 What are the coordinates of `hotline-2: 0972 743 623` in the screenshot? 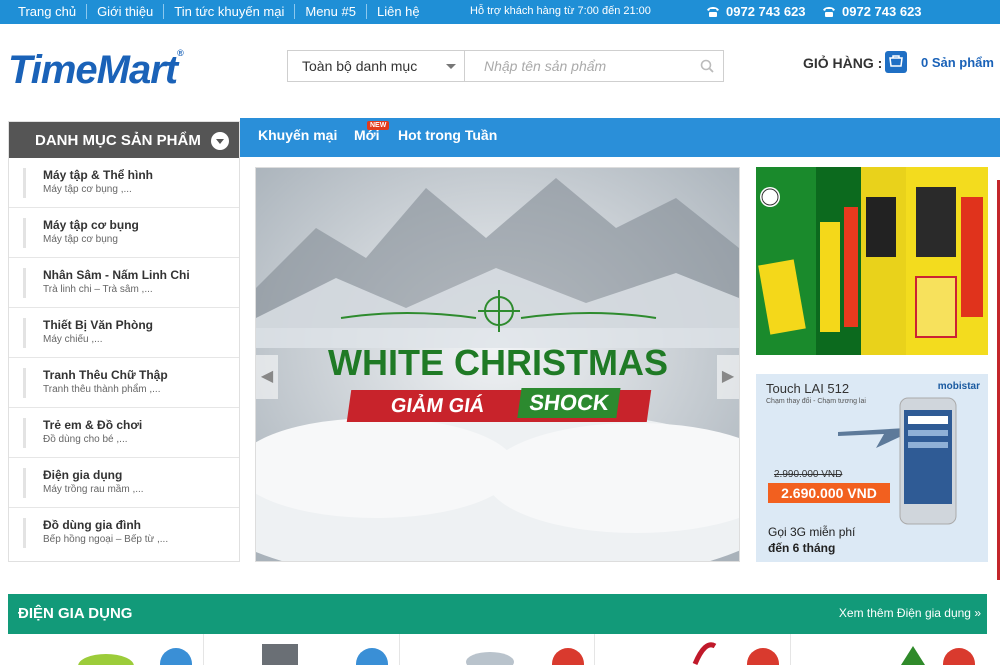 It's located at (872, 11).